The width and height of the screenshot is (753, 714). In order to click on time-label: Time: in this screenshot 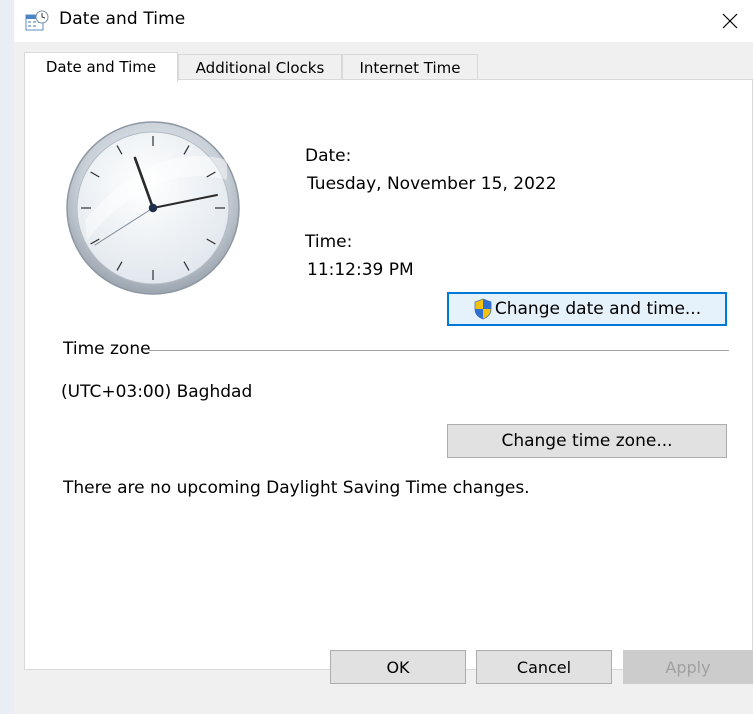, I will do `click(329, 242)`.